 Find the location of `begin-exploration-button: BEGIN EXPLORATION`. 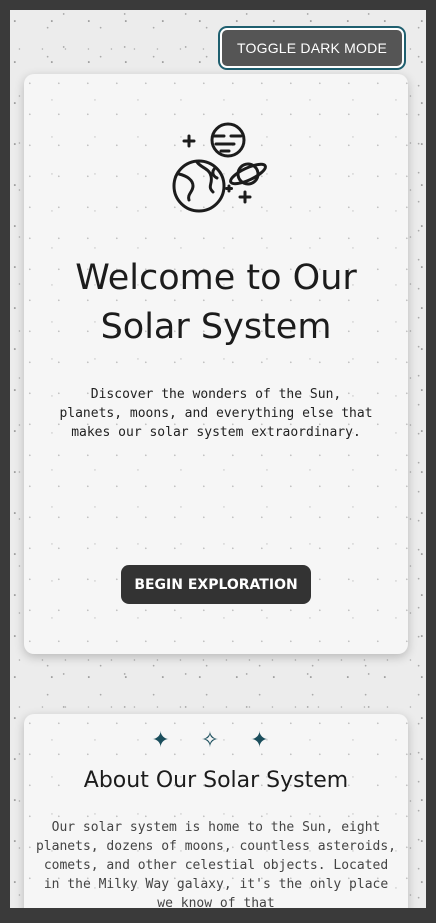

begin-exploration-button: BEGIN EXPLORATION is located at coordinates (216, 584).